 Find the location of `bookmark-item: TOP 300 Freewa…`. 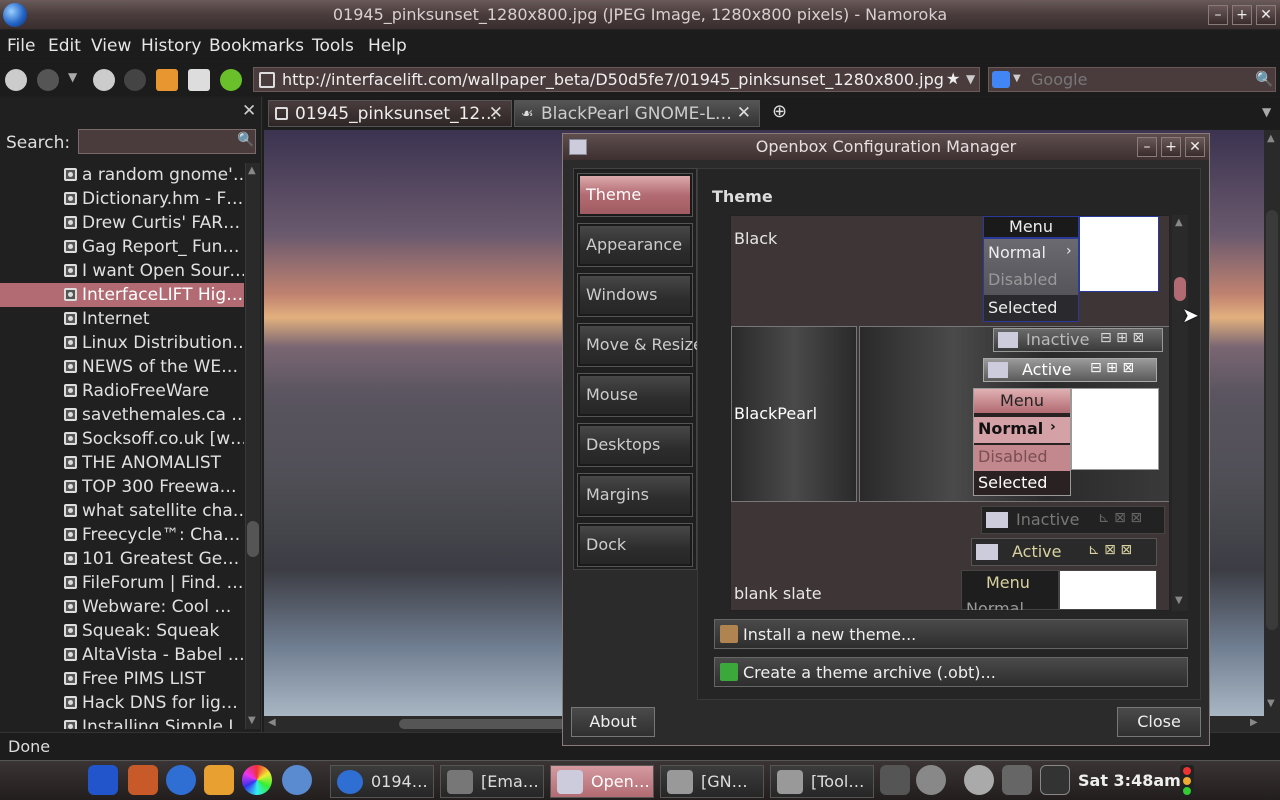

bookmark-item: TOP 300 Freewa… is located at coordinates (122, 487).